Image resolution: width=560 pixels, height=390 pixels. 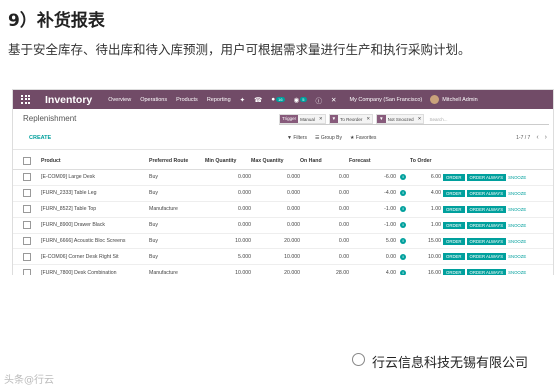 I want to click on menu-reporting: Reporting, so click(x=219, y=100).